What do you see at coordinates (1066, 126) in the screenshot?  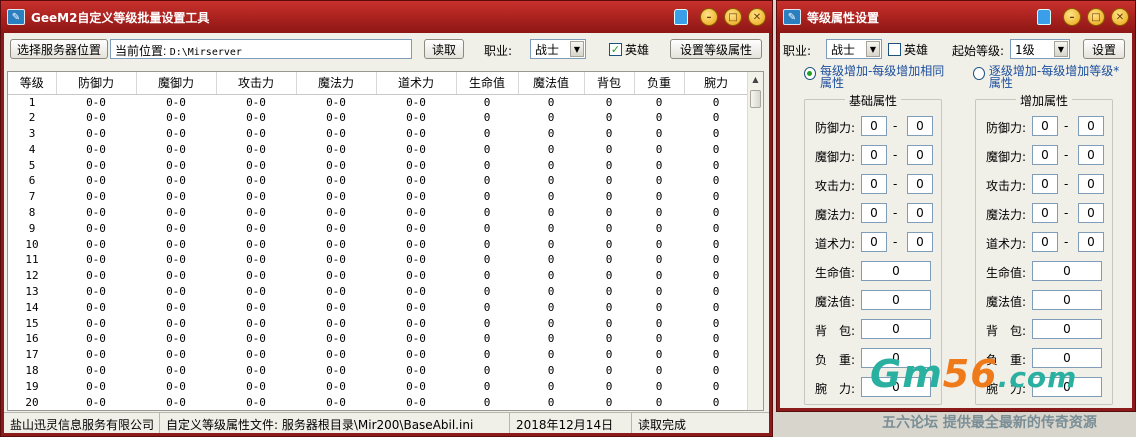 I see `add-range-dash: -` at bounding box center [1066, 126].